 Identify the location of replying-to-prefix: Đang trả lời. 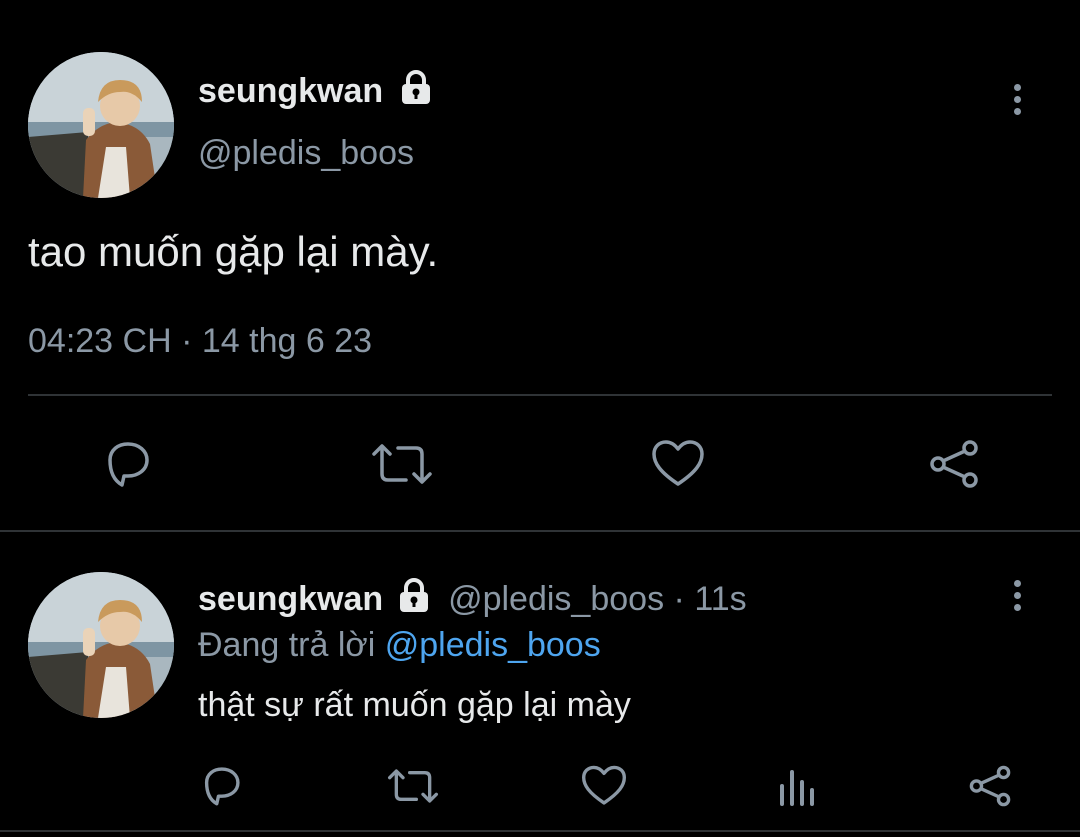
(287, 645).